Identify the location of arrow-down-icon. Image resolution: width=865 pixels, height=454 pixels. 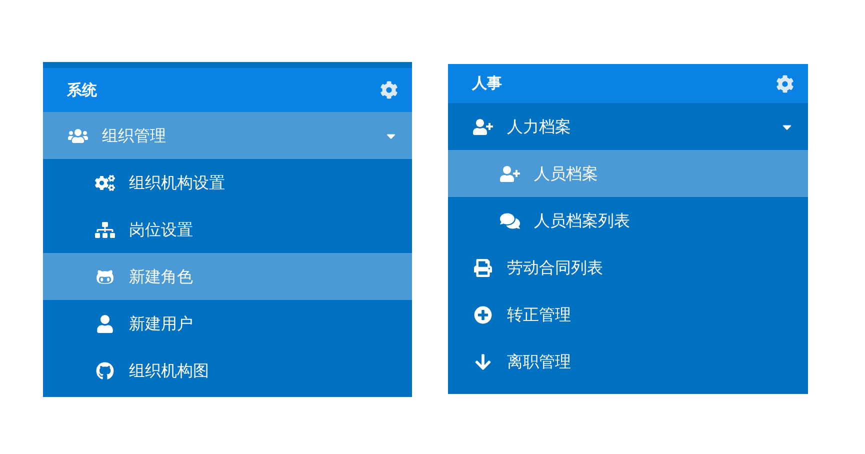
(483, 361).